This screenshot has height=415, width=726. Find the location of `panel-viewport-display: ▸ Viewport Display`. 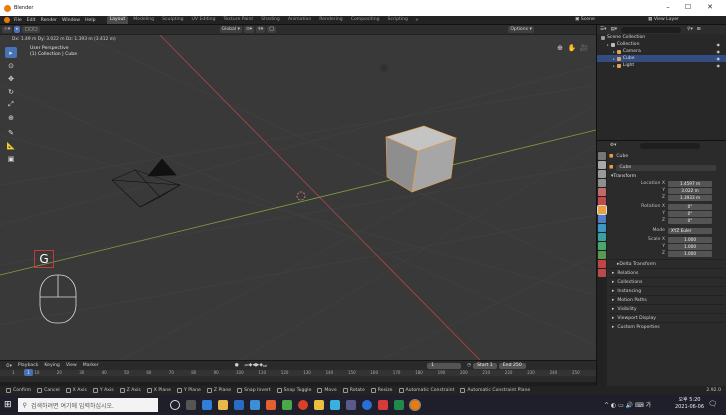

panel-viewport-display: ▸ Viewport Display is located at coordinates (666, 317).